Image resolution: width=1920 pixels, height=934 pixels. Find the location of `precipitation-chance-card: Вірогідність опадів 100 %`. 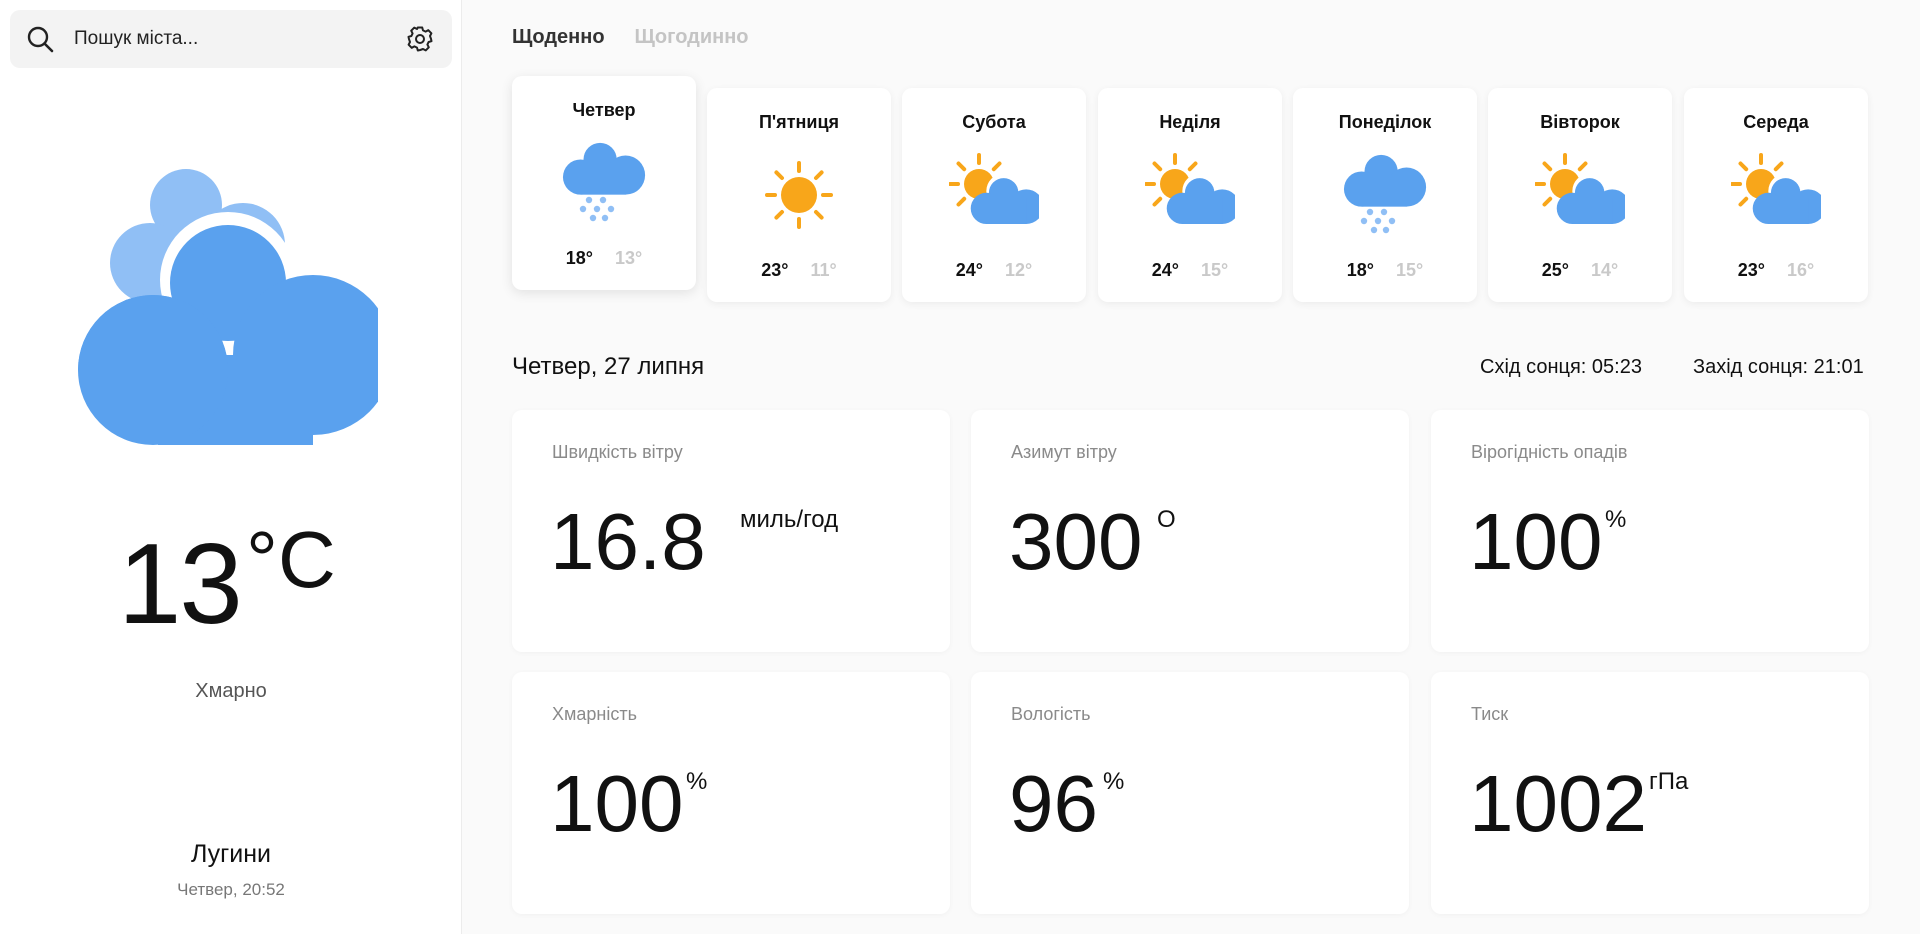

precipitation-chance-card: Вірогідність опадів 100 % is located at coordinates (1650, 531).